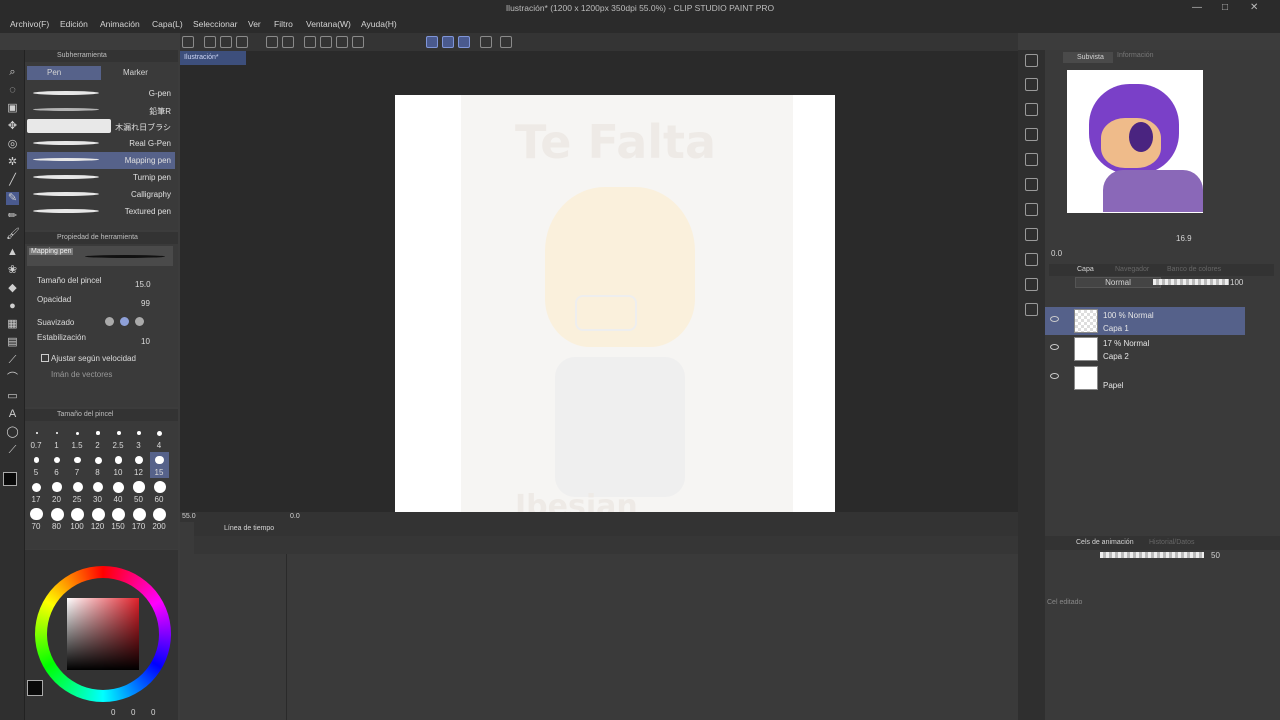 This screenshot has width=1280, height=720. What do you see at coordinates (1254, 7) in the screenshot?
I see `close-button: ✕` at bounding box center [1254, 7].